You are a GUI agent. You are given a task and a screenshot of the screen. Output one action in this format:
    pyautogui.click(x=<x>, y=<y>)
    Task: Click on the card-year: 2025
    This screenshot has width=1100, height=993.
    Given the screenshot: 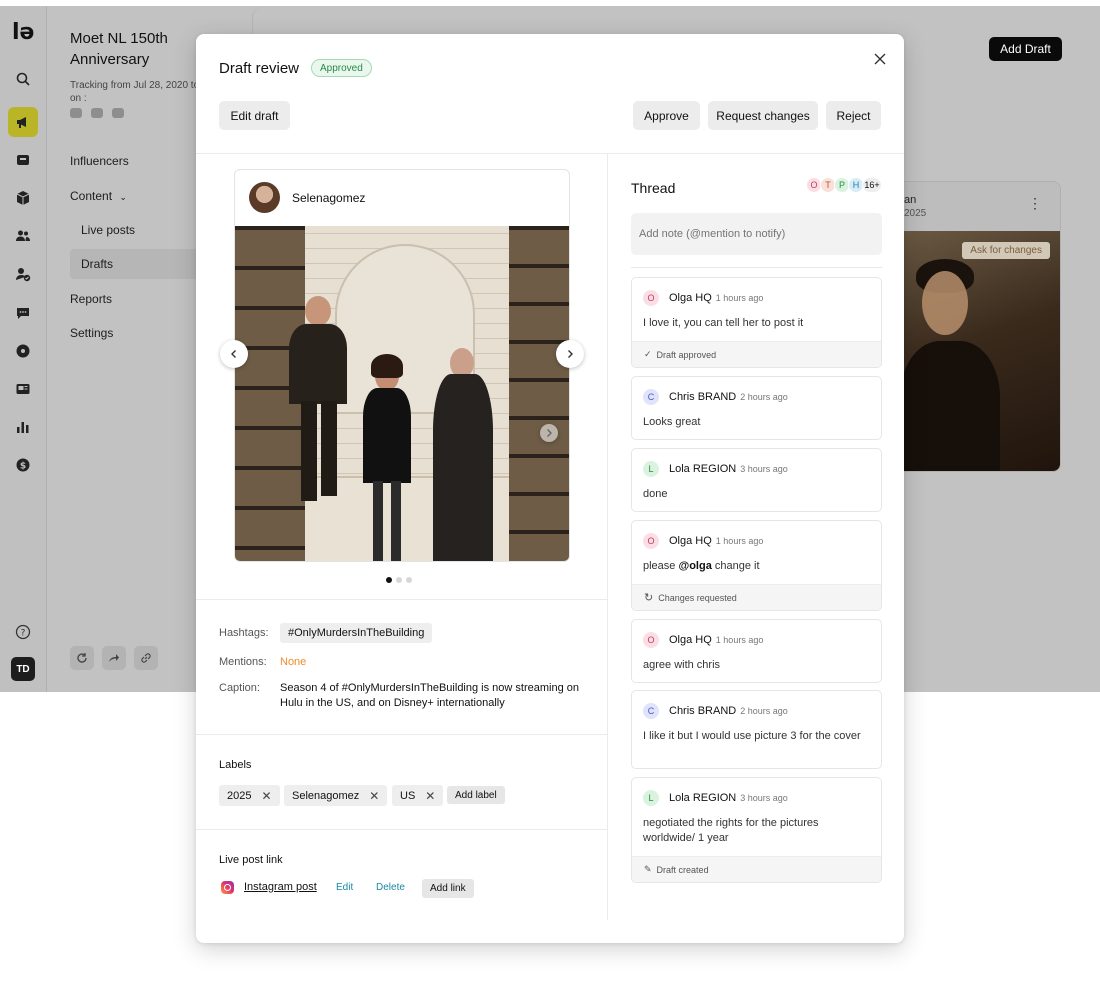 What is the action you would take?
    pyautogui.click(x=915, y=213)
    